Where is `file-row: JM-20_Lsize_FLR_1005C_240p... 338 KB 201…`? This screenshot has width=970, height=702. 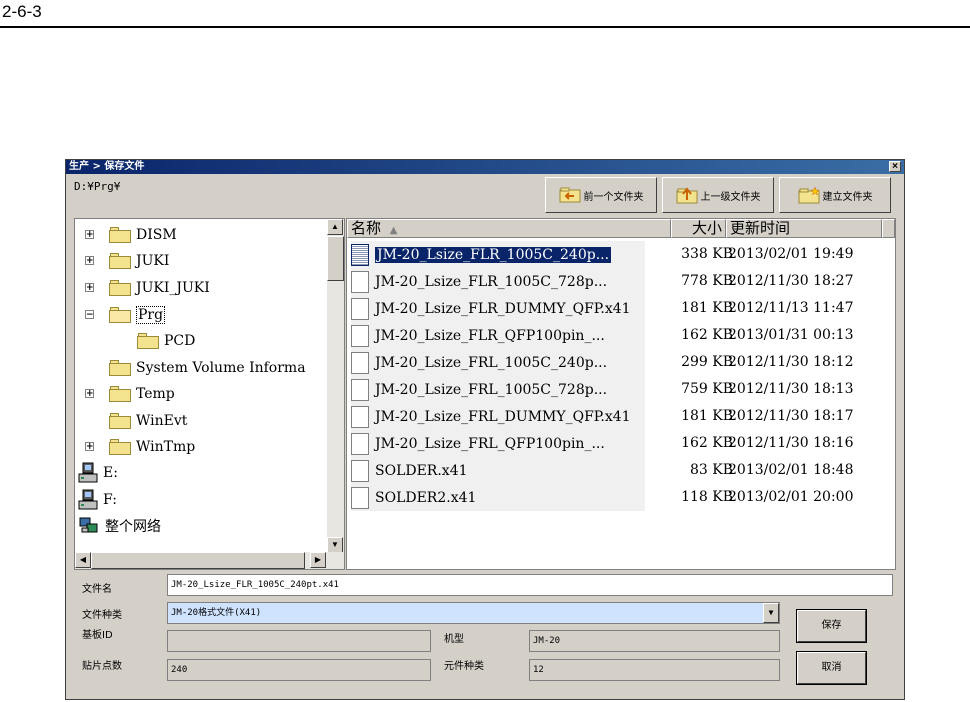
file-row: JM-20_Lsize_FLR_1005C_240p... 338 KB 201… is located at coordinates (621, 254).